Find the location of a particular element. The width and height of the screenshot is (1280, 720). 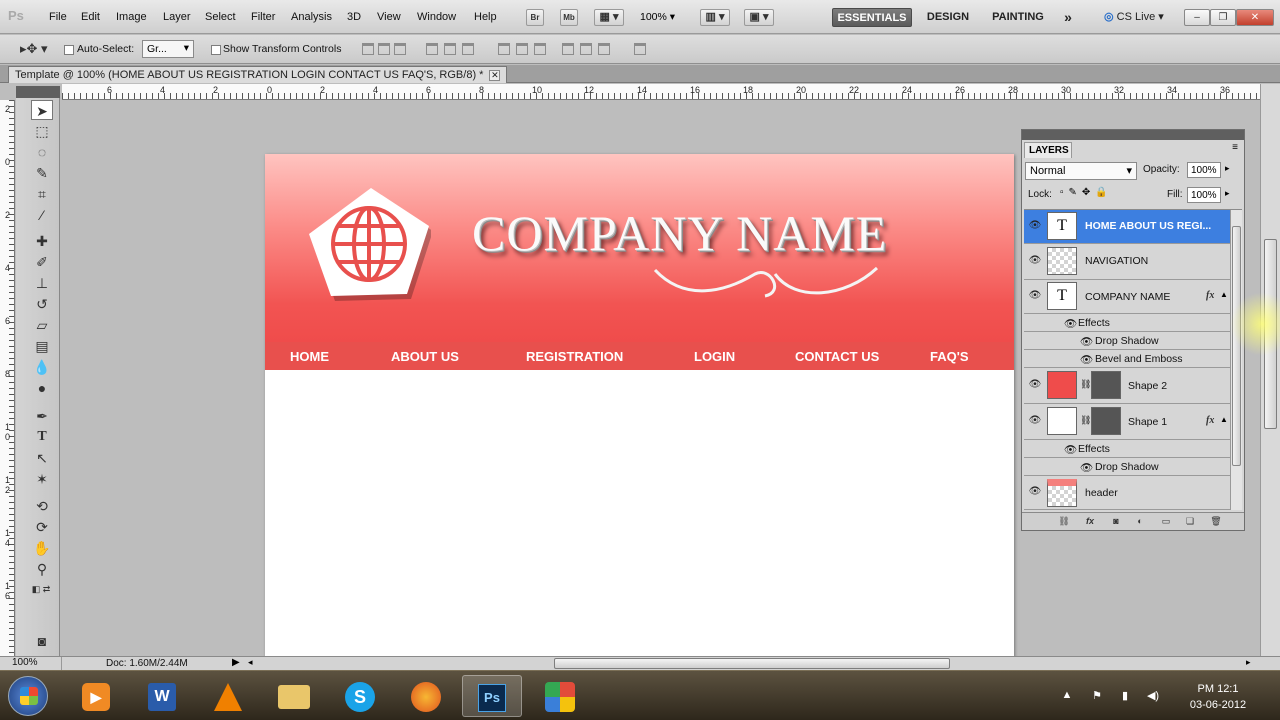

layer-row-shape-1: 👁 ⛓ Shape 1 fx ▲ is located at coordinates (1127, 422).